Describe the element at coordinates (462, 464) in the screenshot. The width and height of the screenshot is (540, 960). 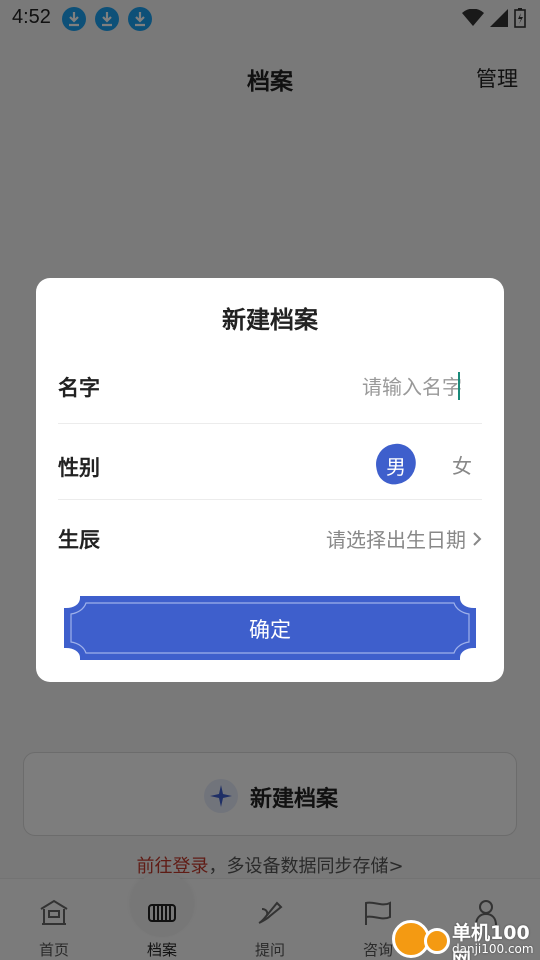
I see `gender-female-option: 女` at that location.